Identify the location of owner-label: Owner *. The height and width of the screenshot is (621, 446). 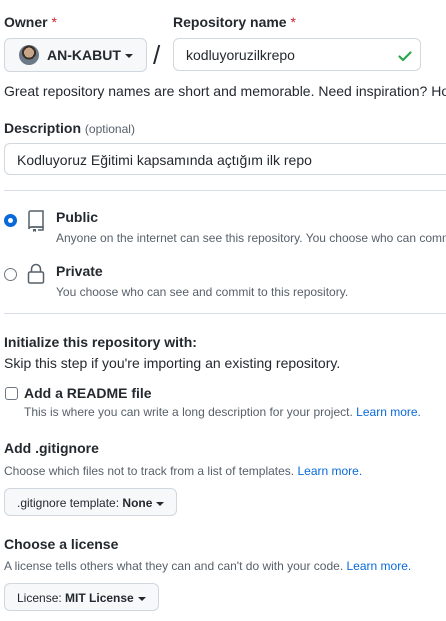
(30, 22).